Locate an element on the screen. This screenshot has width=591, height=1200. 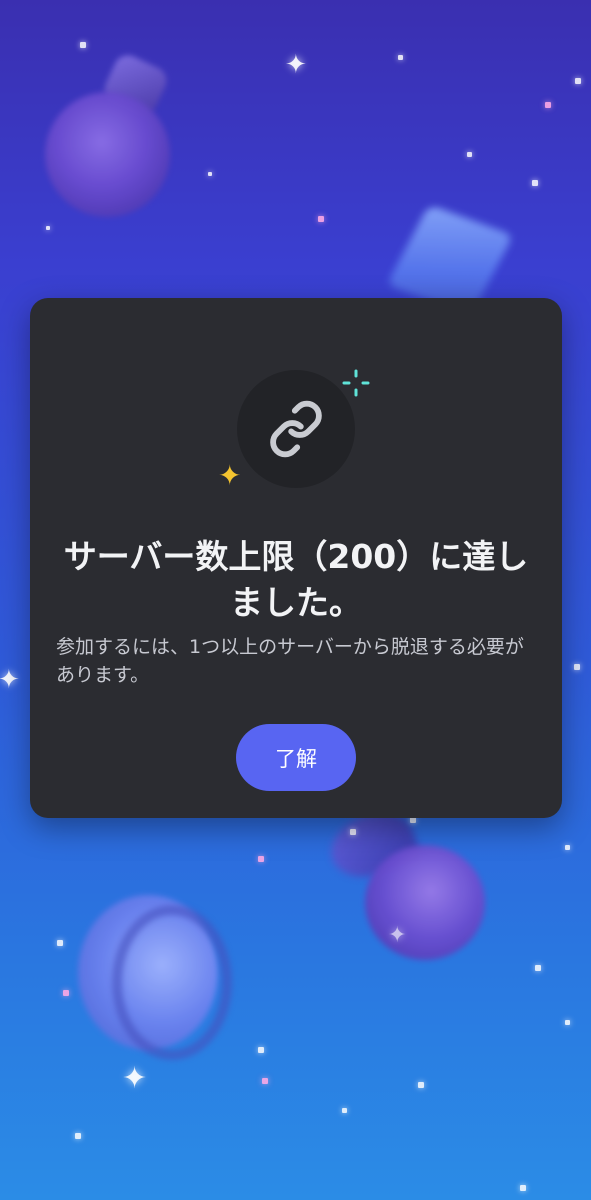
turnip-decoration is located at coordinates (425, 902).